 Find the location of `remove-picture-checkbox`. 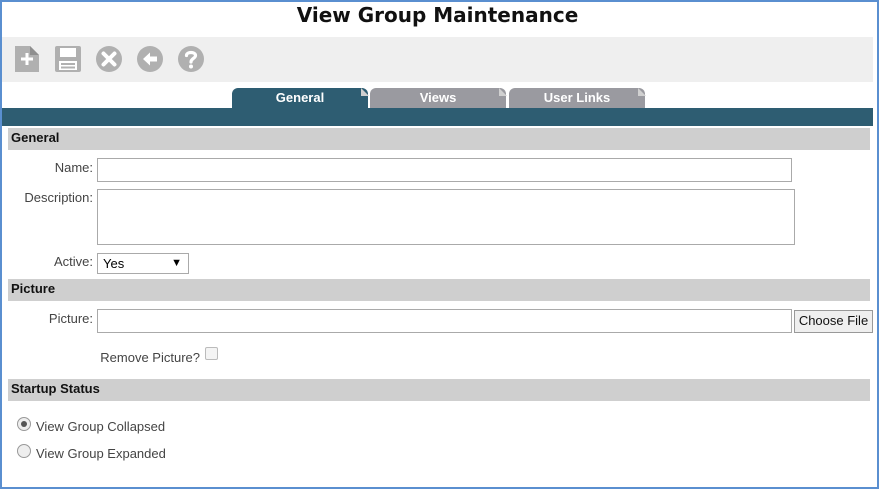

remove-picture-checkbox is located at coordinates (211, 353).